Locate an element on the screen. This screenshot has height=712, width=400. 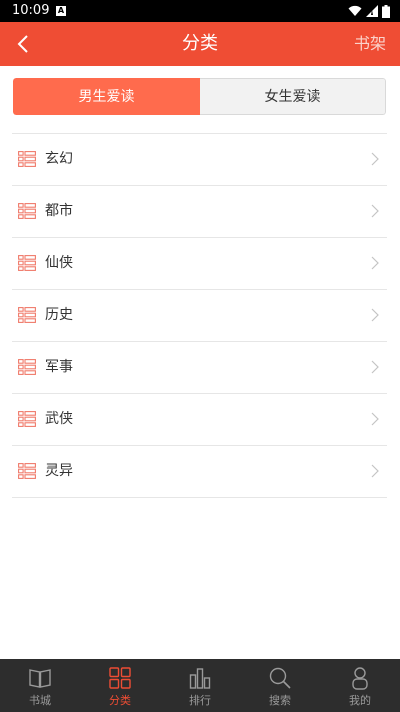
tab-female: 女生爱读 is located at coordinates (293, 96).